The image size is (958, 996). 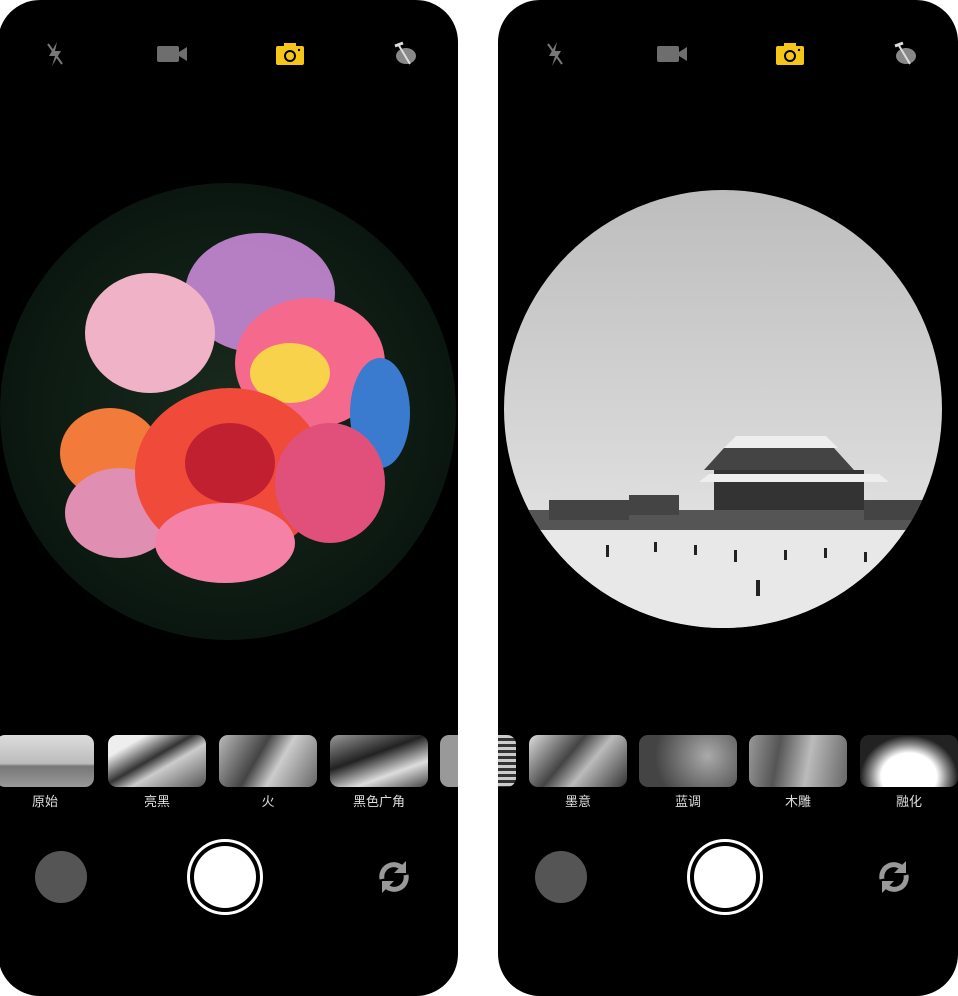 What do you see at coordinates (577, 802) in the screenshot?
I see `filter-label: 墨意` at bounding box center [577, 802].